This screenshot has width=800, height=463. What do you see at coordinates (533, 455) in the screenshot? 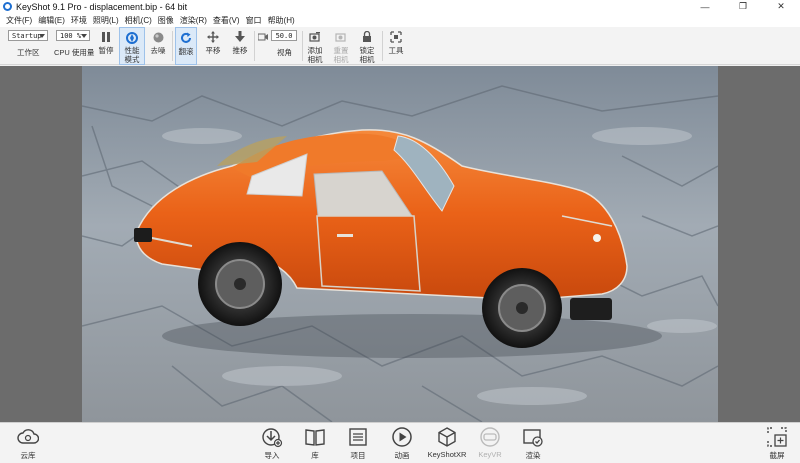
I see `render-label: 渲染` at bounding box center [533, 455].